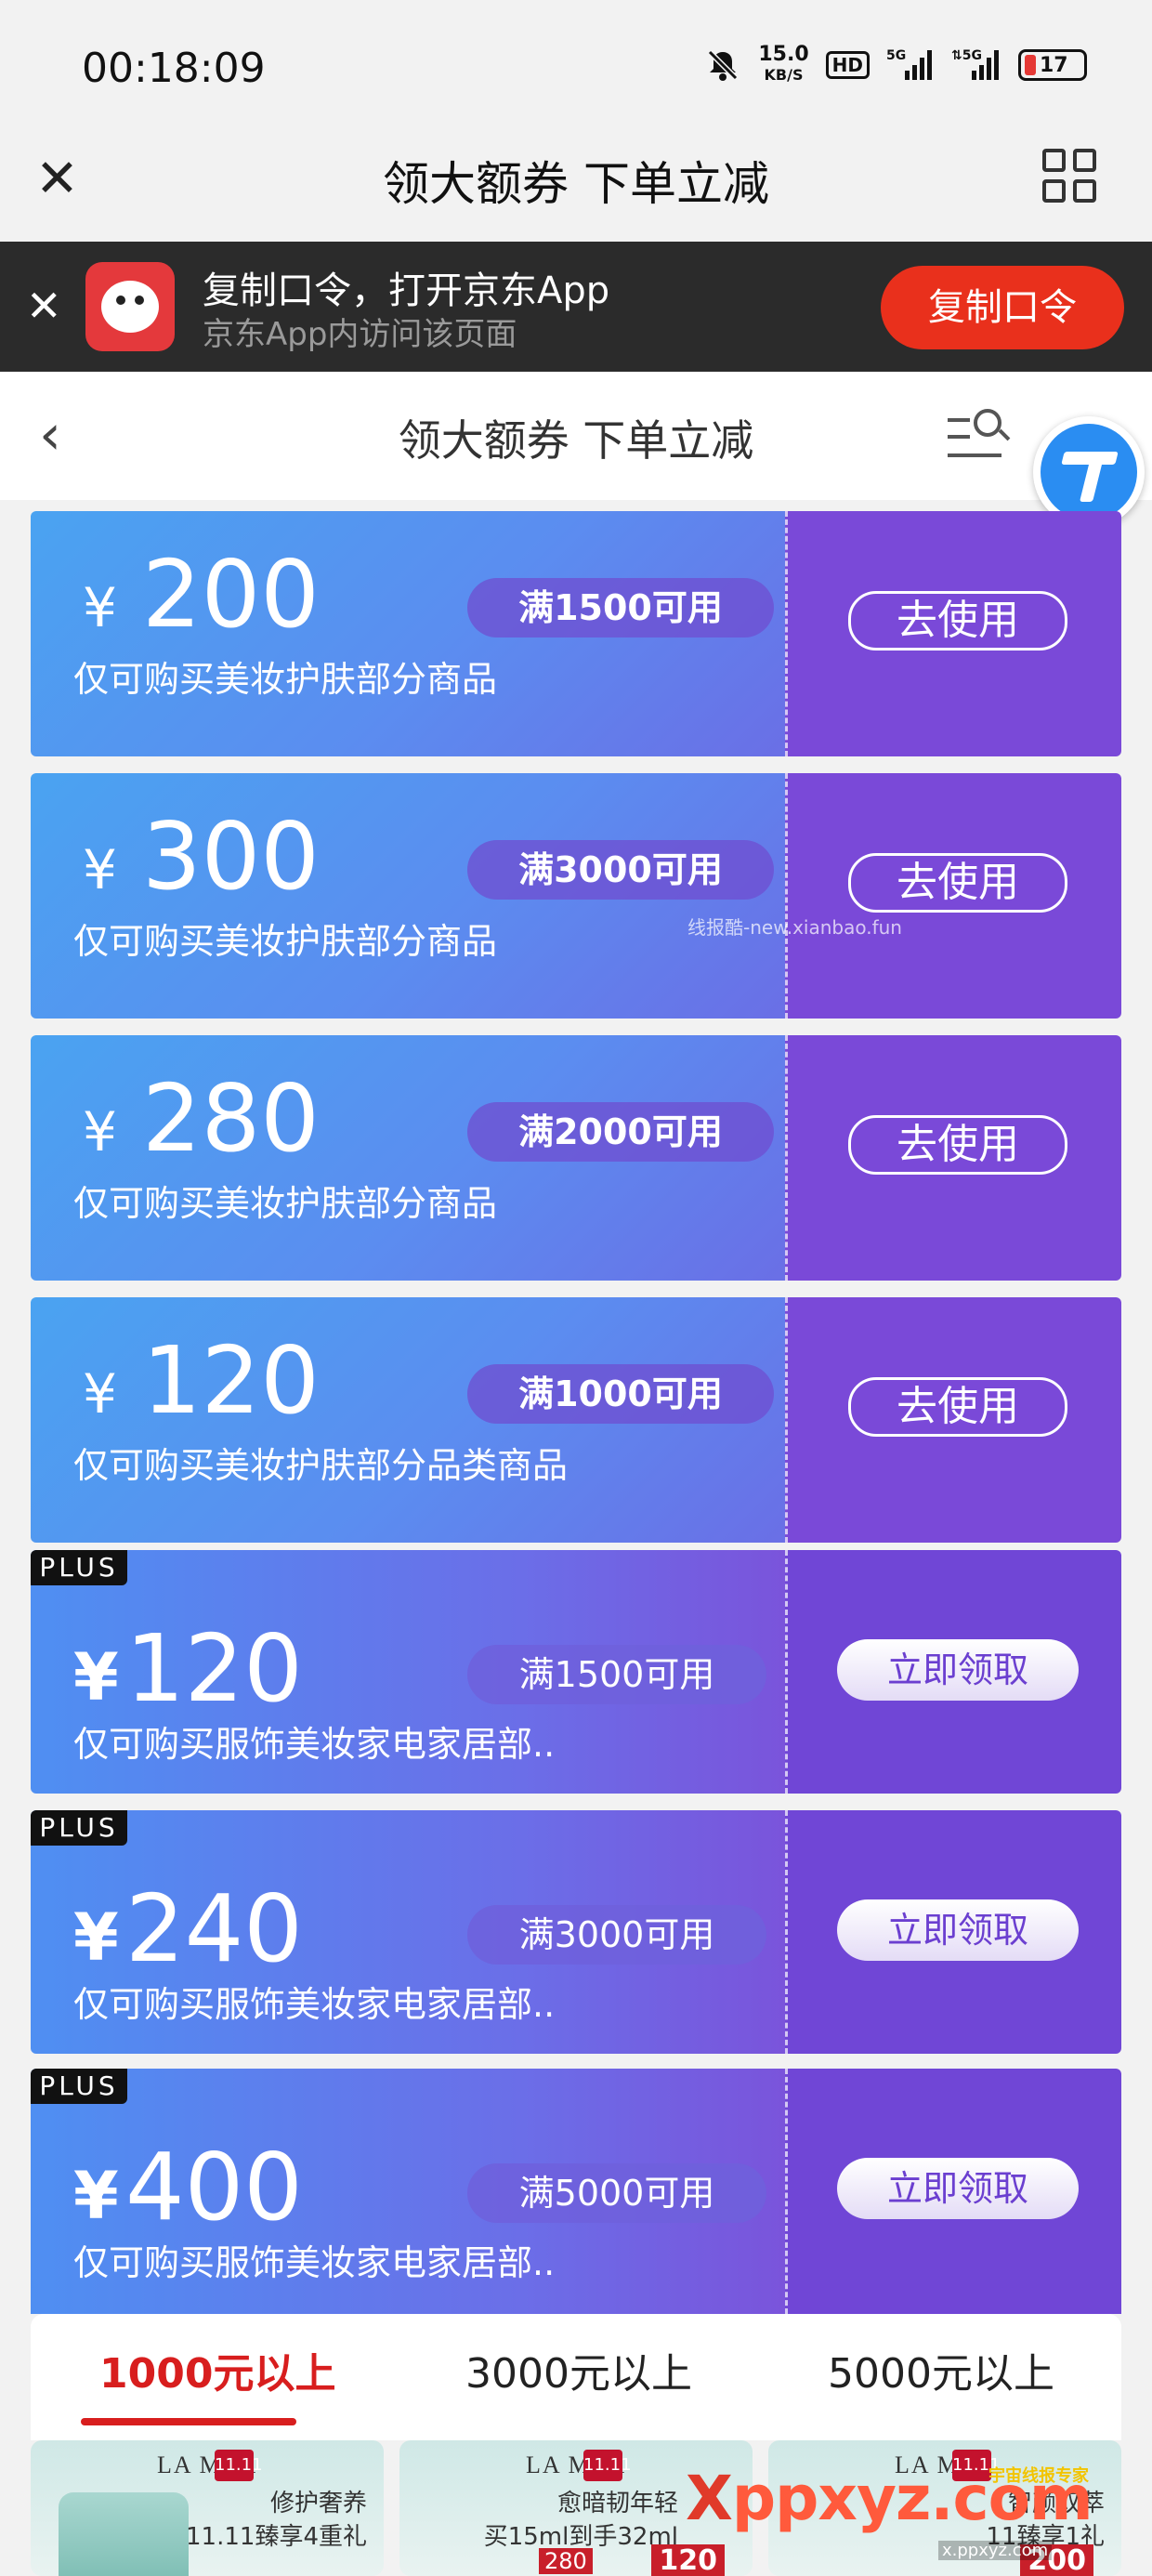  I want to click on plus-coupon-card: PLUS ¥ 120 满1500可用 仅可购买服饰美妆家电家居部.. 立即领取, so click(576, 1672).